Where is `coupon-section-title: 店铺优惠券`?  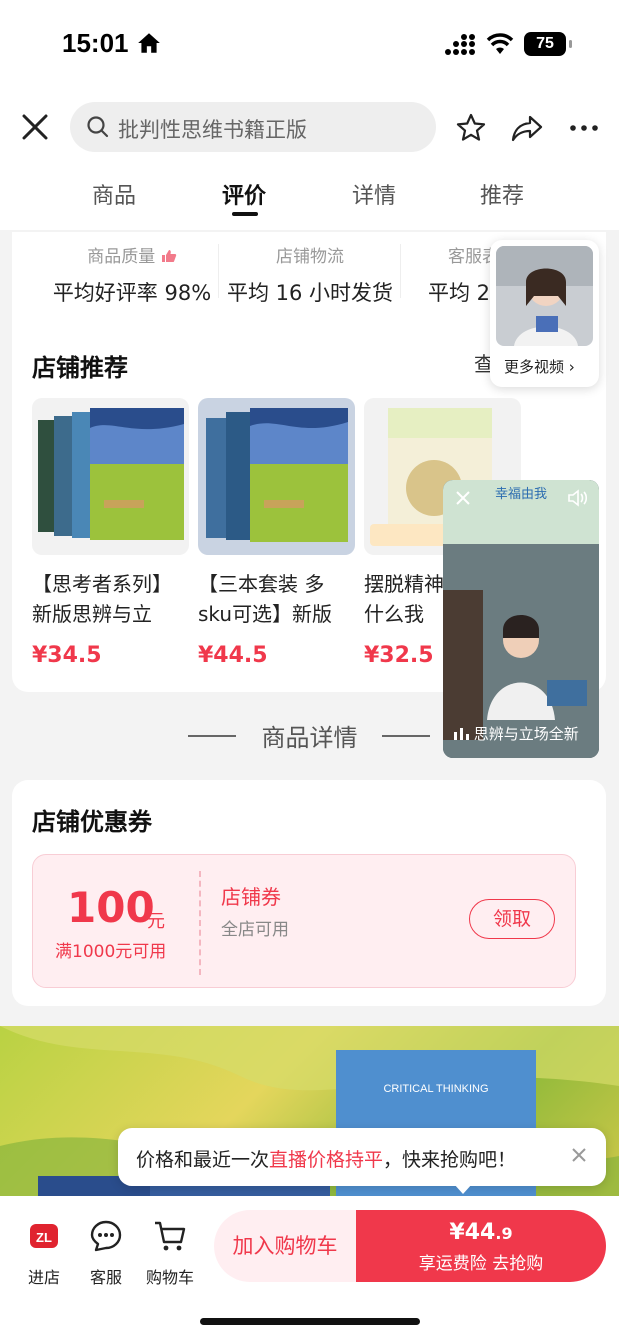
coupon-section-title: 店铺优惠券 is located at coordinates (92, 822).